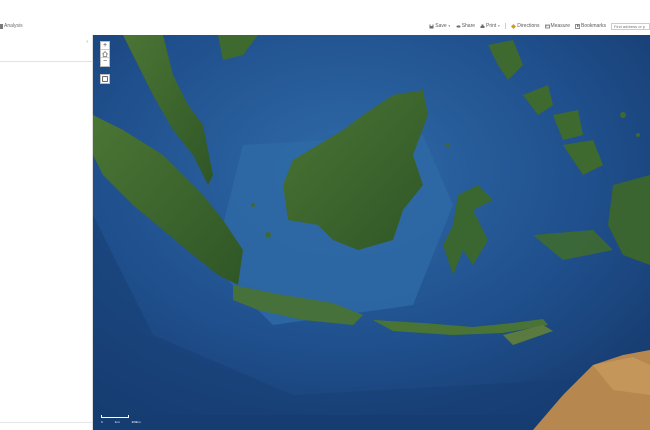  I want to click on measure-label: Measure, so click(560, 26).